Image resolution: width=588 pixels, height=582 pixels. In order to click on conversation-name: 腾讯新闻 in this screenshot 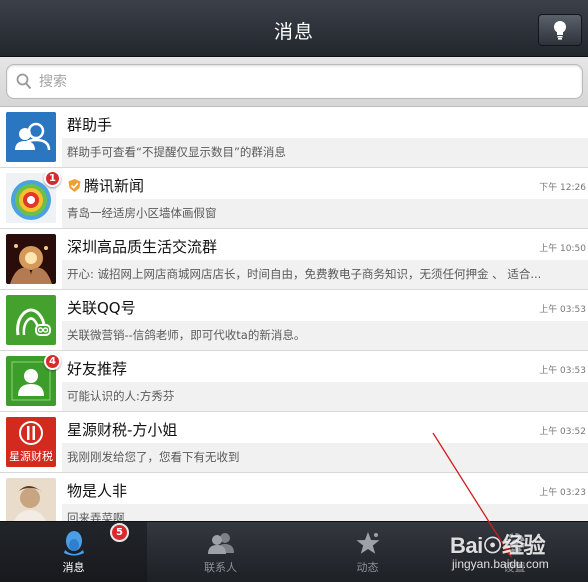, I will do `click(114, 186)`.